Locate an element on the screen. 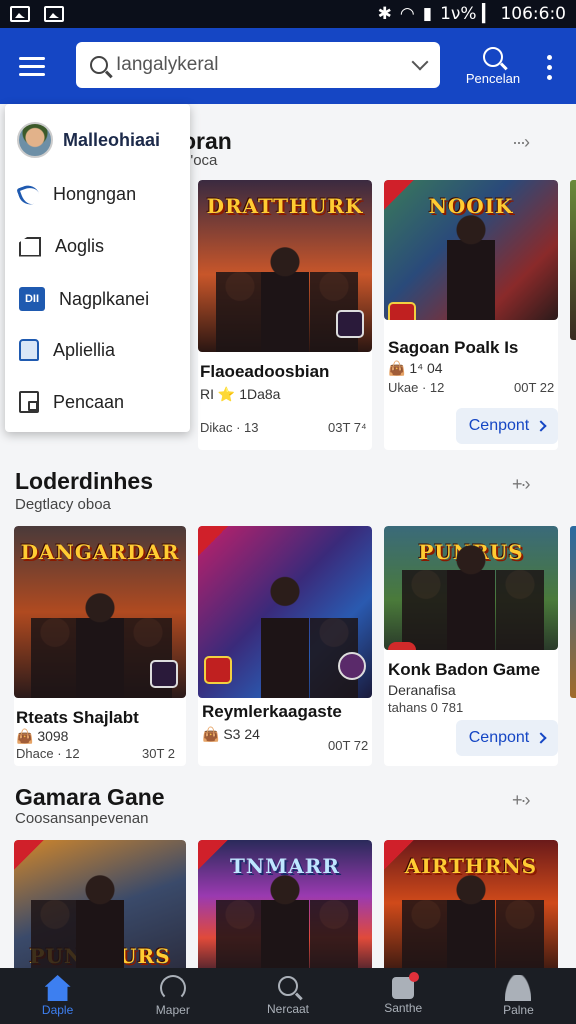  nav-home: Daple is located at coordinates (57, 996).